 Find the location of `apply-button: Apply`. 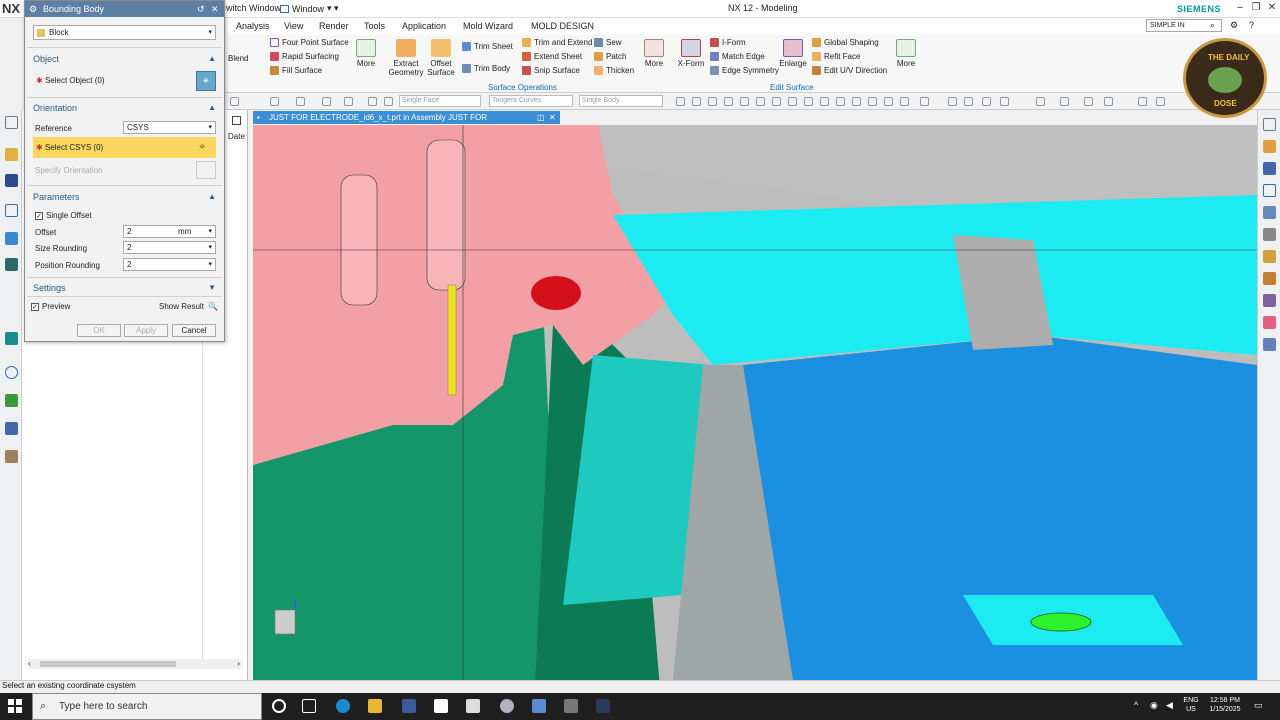

apply-button: Apply is located at coordinates (146, 330).